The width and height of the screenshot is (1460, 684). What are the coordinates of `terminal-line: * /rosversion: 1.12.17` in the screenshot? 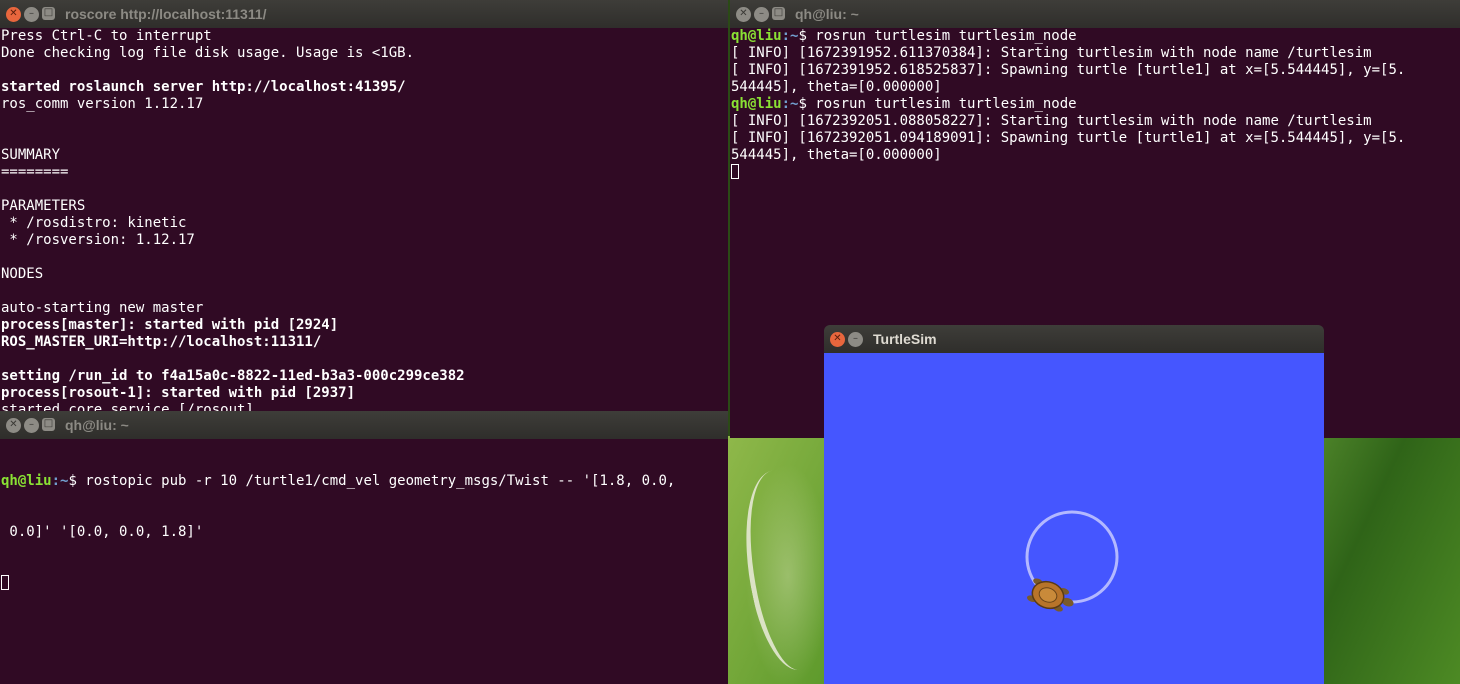 It's located at (98, 240).